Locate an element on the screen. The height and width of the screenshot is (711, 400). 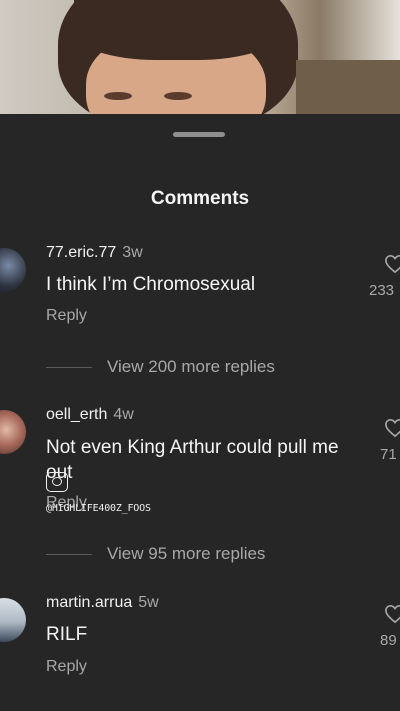
video-bangs is located at coordinates (177, 30).